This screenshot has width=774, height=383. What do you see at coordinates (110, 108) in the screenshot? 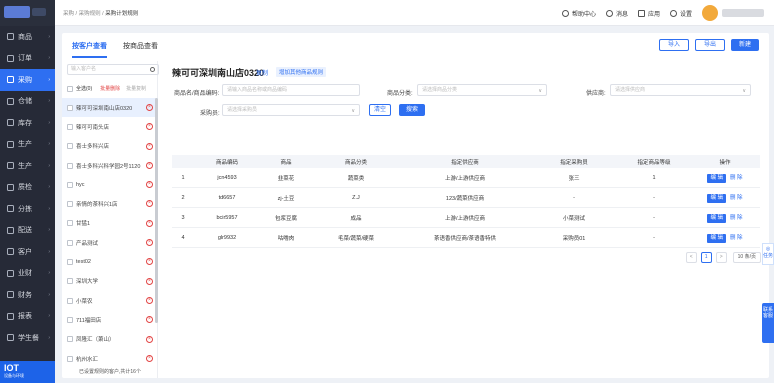
I see `customer-list-item: 辣可可深圳南山店0320 ×` at bounding box center [110, 108].